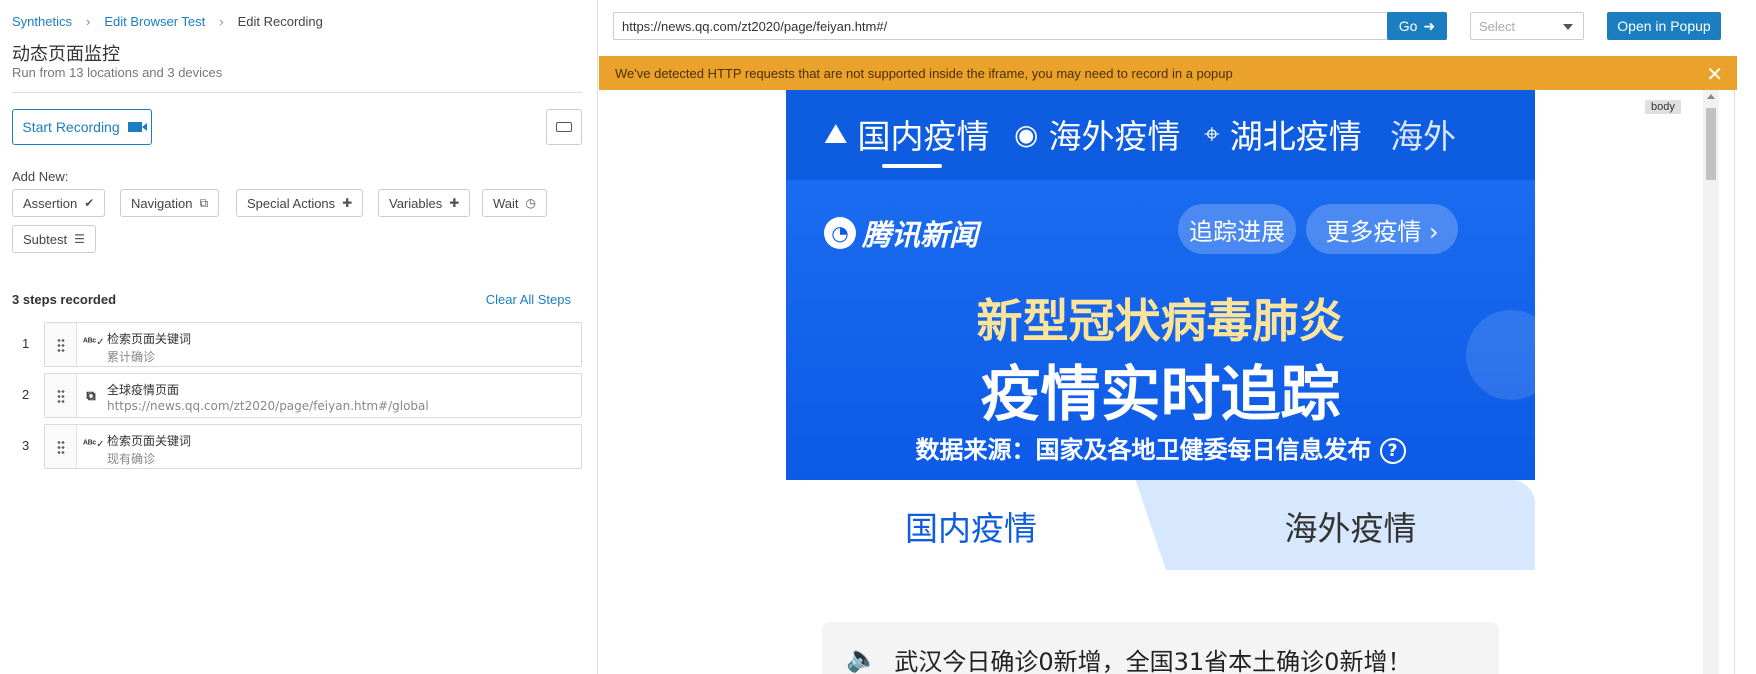 This screenshot has height=674, width=1756. Describe the element at coordinates (506, 203) in the screenshot. I see `wait-label: Wait` at that location.